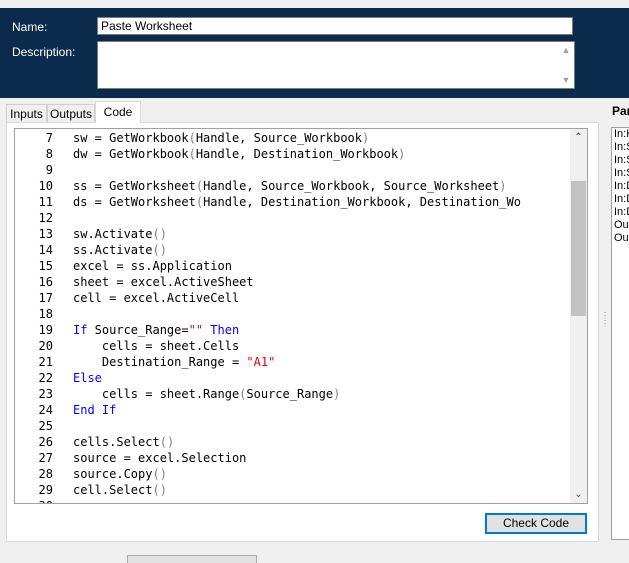 This screenshot has height=563, width=629. I want to click on code-text: ss.Activate(), so click(120, 250).